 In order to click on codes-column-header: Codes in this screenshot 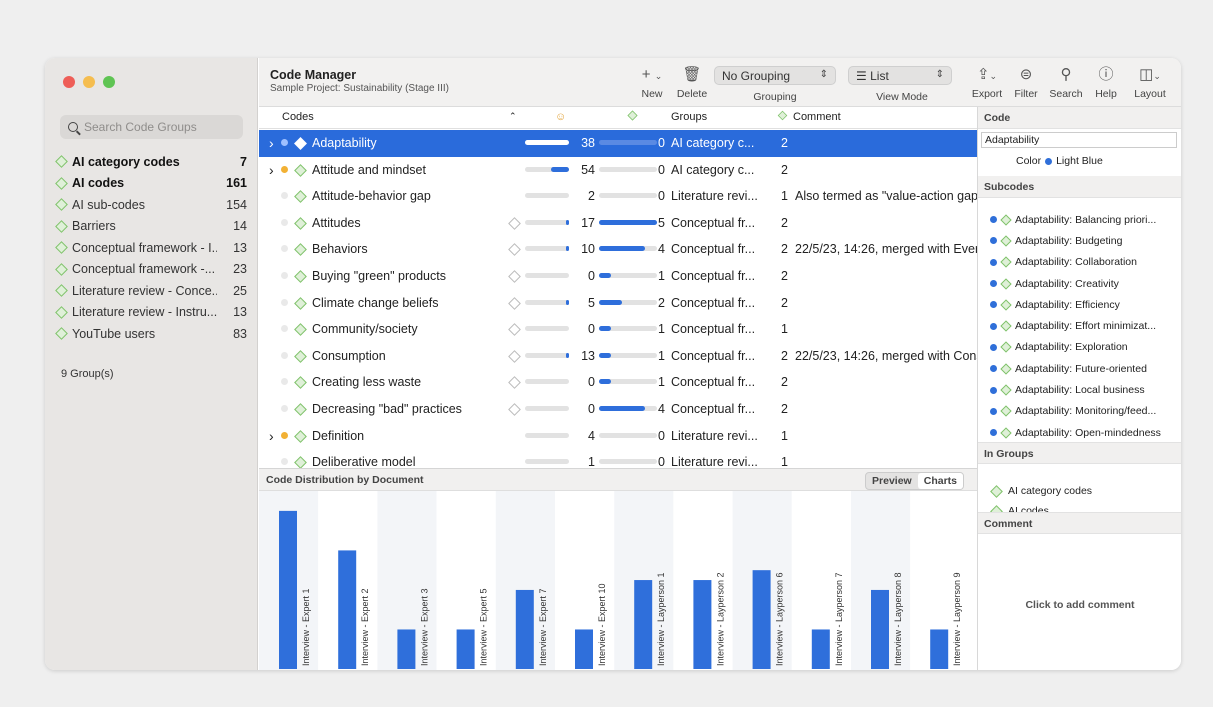, I will do `click(298, 117)`.